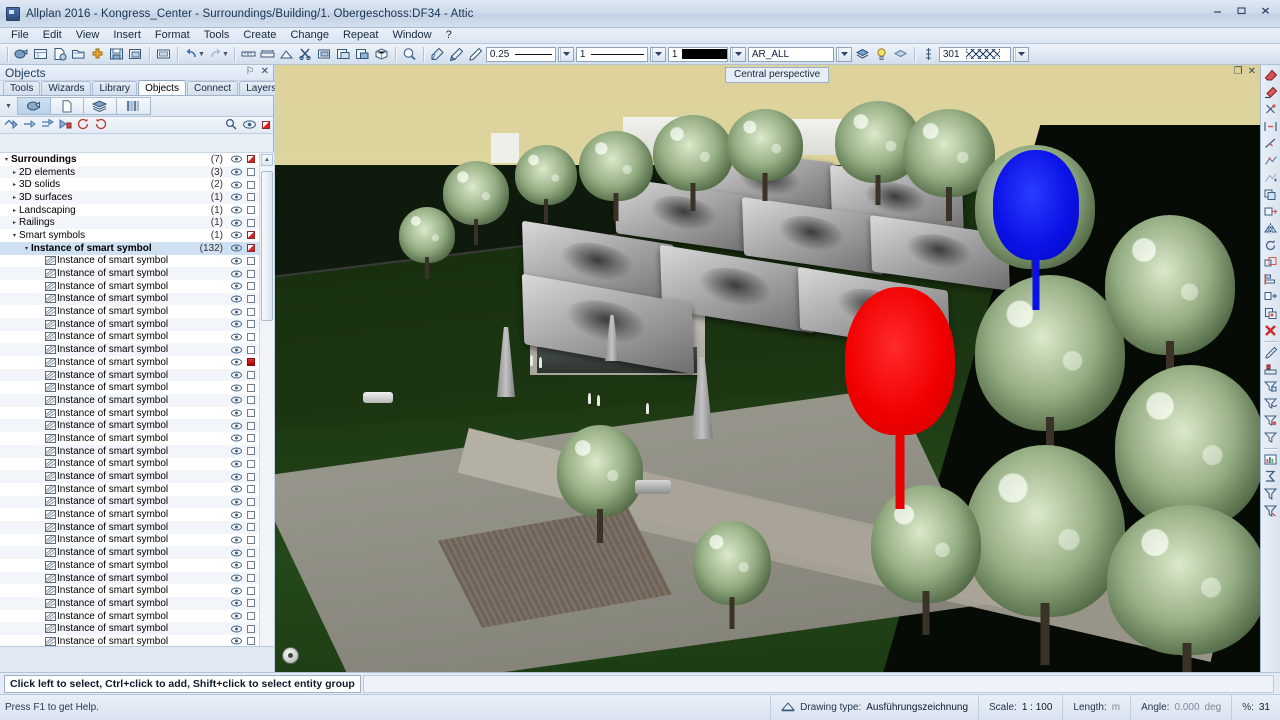 Image resolution: width=1280 pixels, height=720 pixels. Describe the element at coordinates (29, 125) in the screenshot. I see `deselect-icon` at that location.